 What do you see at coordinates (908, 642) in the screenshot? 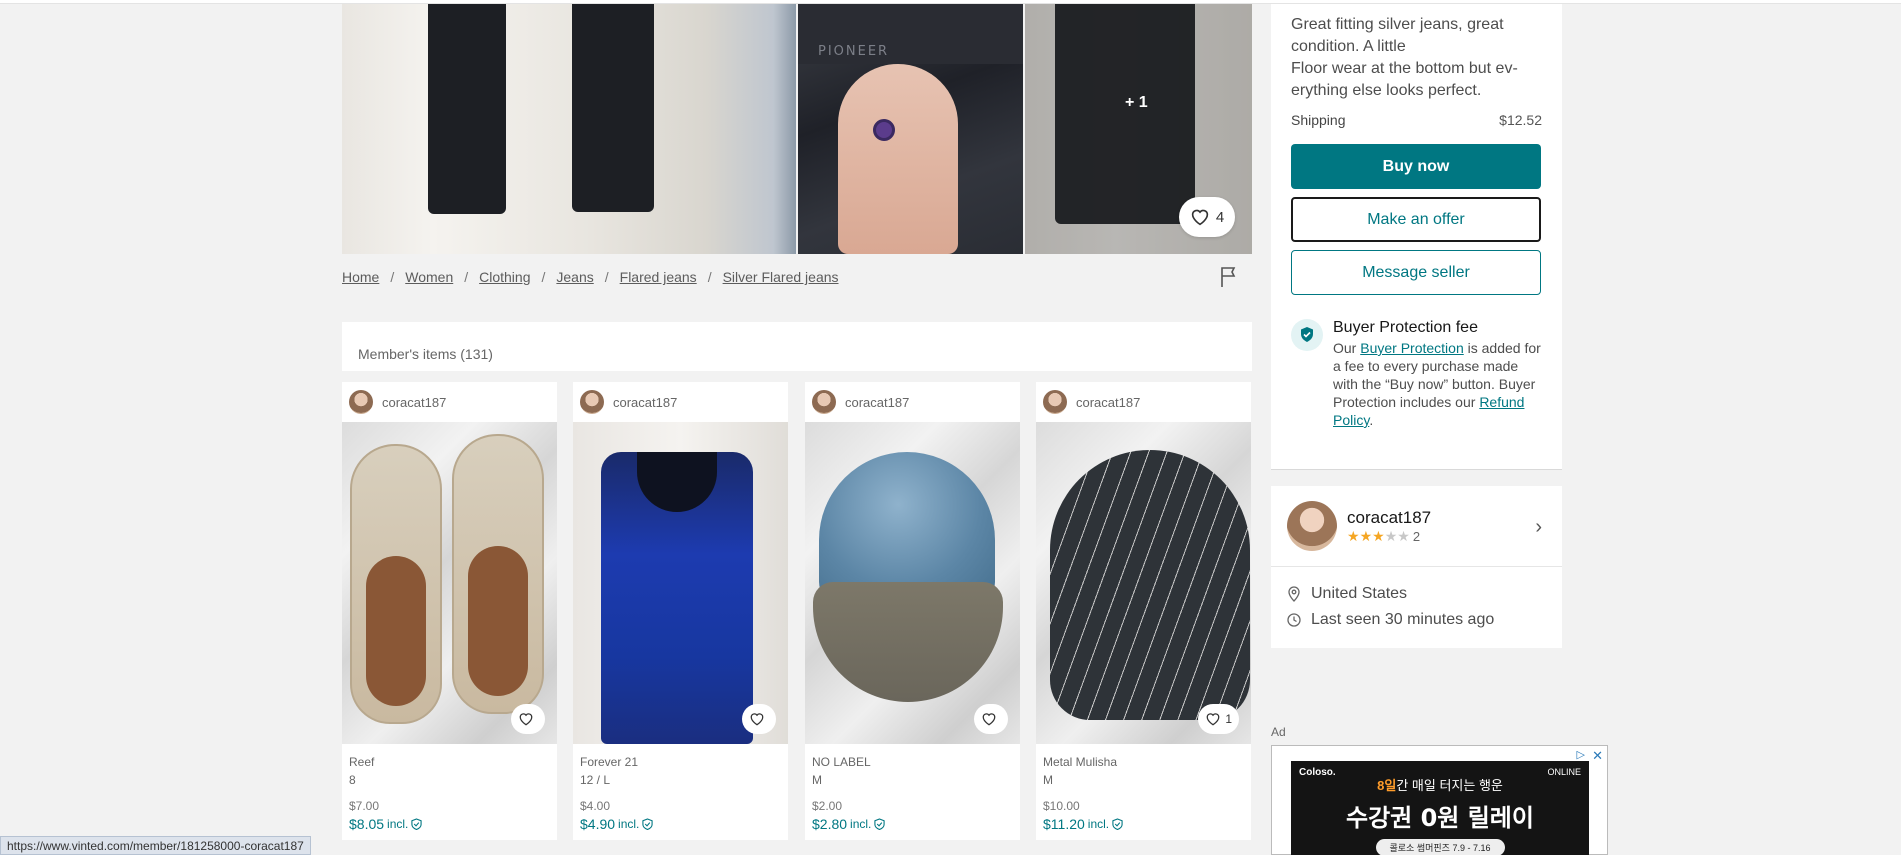
I see `cap-brim-image` at bounding box center [908, 642].